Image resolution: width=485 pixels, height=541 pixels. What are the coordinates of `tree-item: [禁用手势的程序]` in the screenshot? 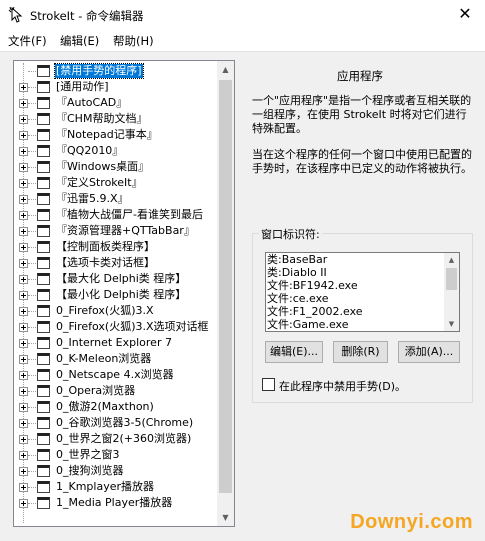 It's located at (116, 71).